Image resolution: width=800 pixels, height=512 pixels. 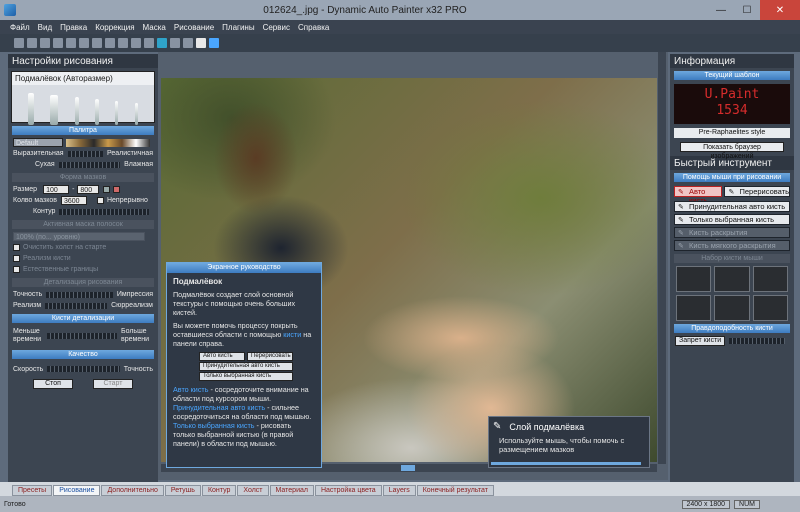 What do you see at coordinates (135, 335) in the screenshot?
I see `more-time-label: Больше времени` at bounding box center [135, 335].